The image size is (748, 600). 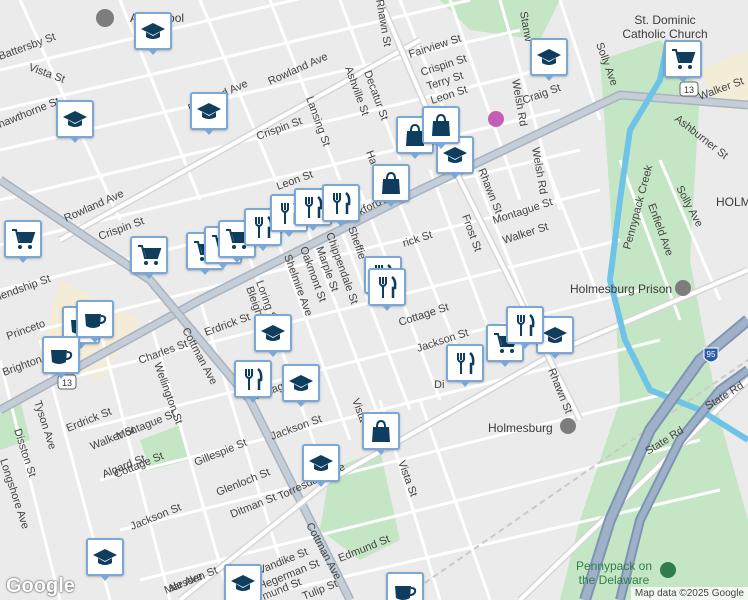 What do you see at coordinates (664, 34) in the screenshot?
I see `church-label-line2: Catholic Church` at bounding box center [664, 34].